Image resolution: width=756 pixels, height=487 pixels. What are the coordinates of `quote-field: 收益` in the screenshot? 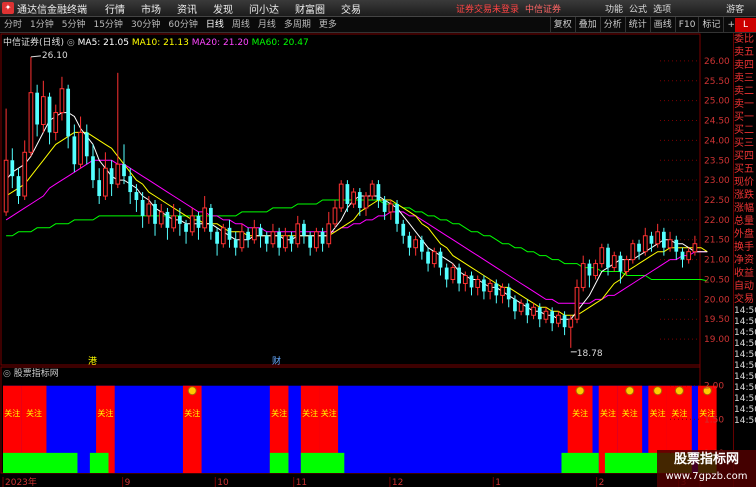 It's located at (744, 273).